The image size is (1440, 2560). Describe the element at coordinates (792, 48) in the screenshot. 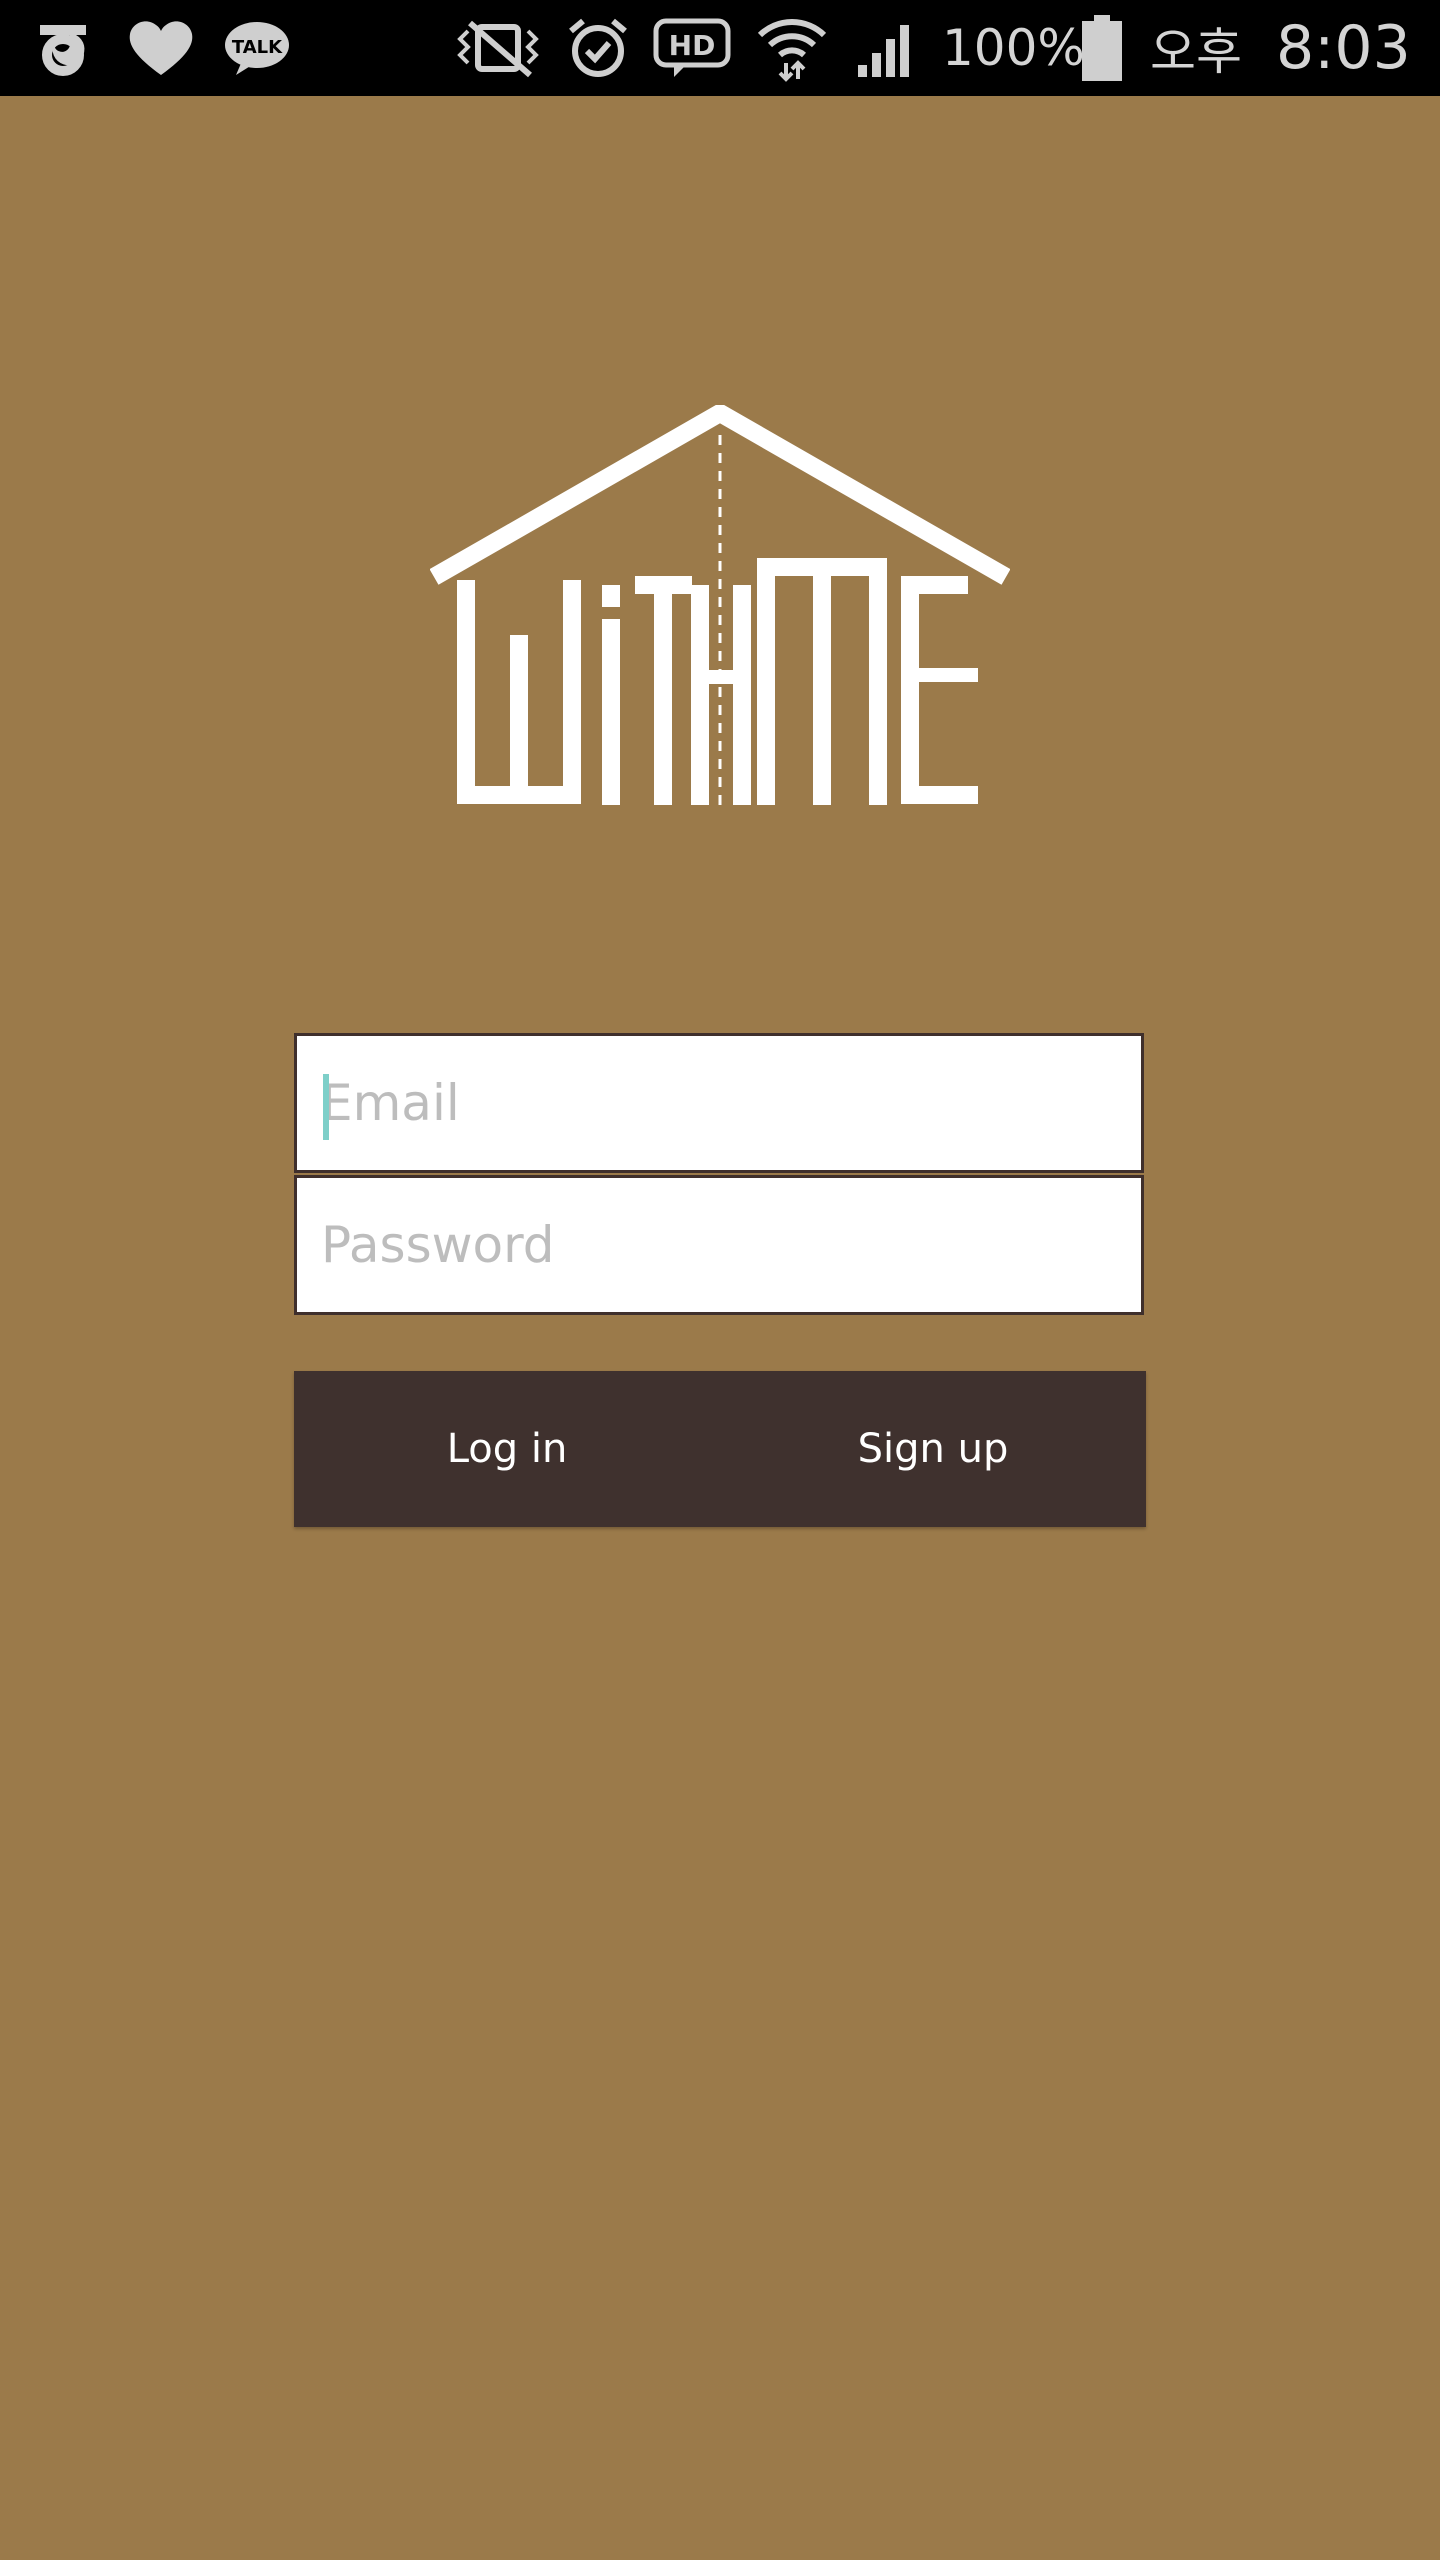

I see `wifi-icon` at that location.